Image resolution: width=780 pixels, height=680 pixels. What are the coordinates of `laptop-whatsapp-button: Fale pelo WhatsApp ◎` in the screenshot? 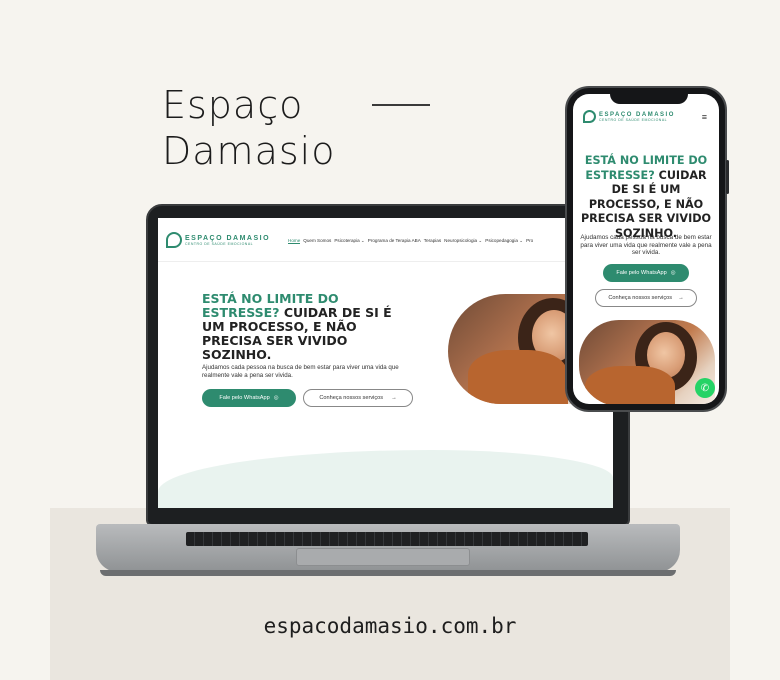 It's located at (249, 398).